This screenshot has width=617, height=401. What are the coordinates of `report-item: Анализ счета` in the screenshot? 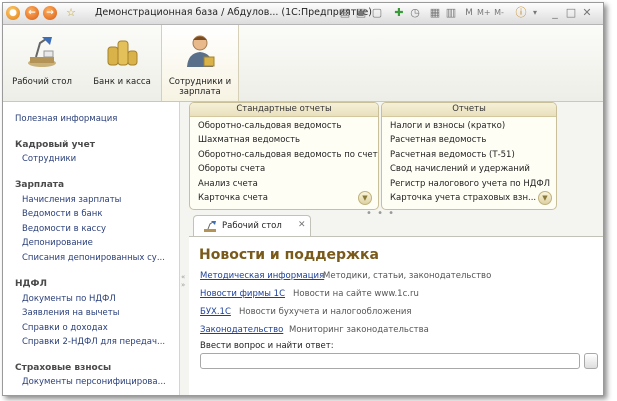 It's located at (228, 184).